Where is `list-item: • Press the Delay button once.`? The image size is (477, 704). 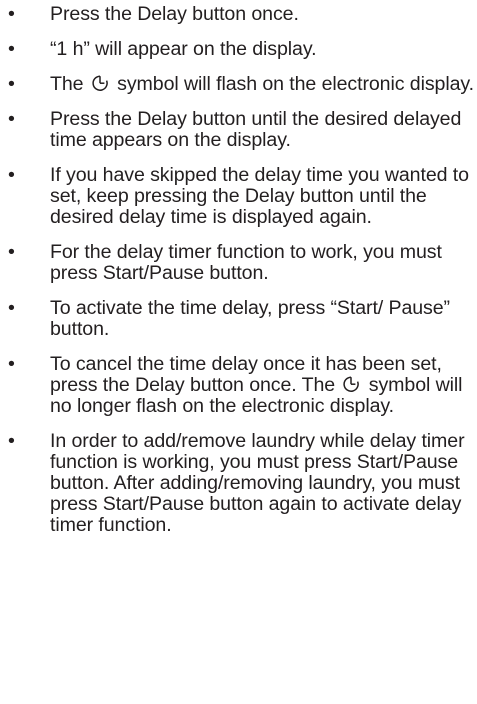 list-item: • Press the Delay button once. is located at coordinates (241, 14).